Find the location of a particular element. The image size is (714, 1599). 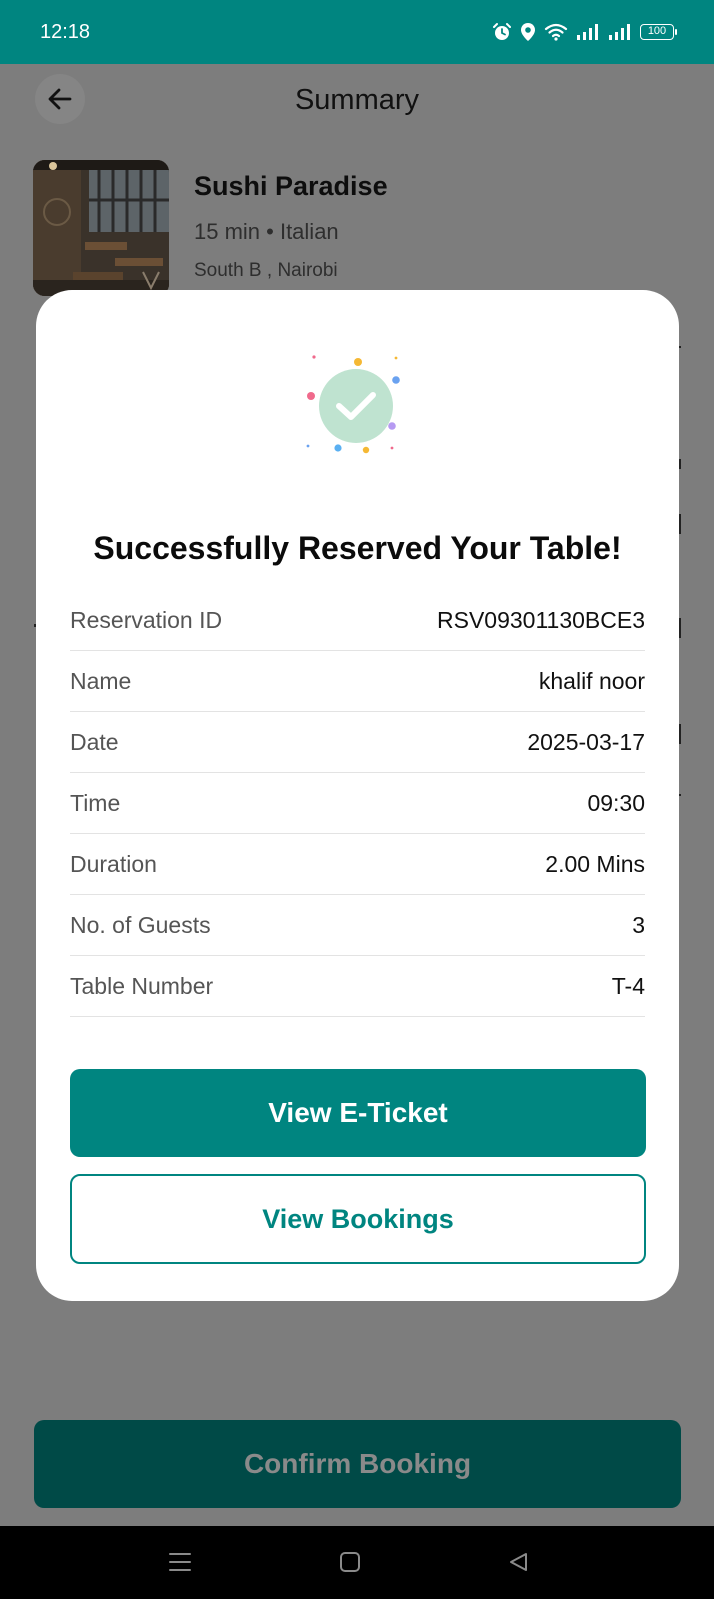

home-icon is located at coordinates (350, 1562).